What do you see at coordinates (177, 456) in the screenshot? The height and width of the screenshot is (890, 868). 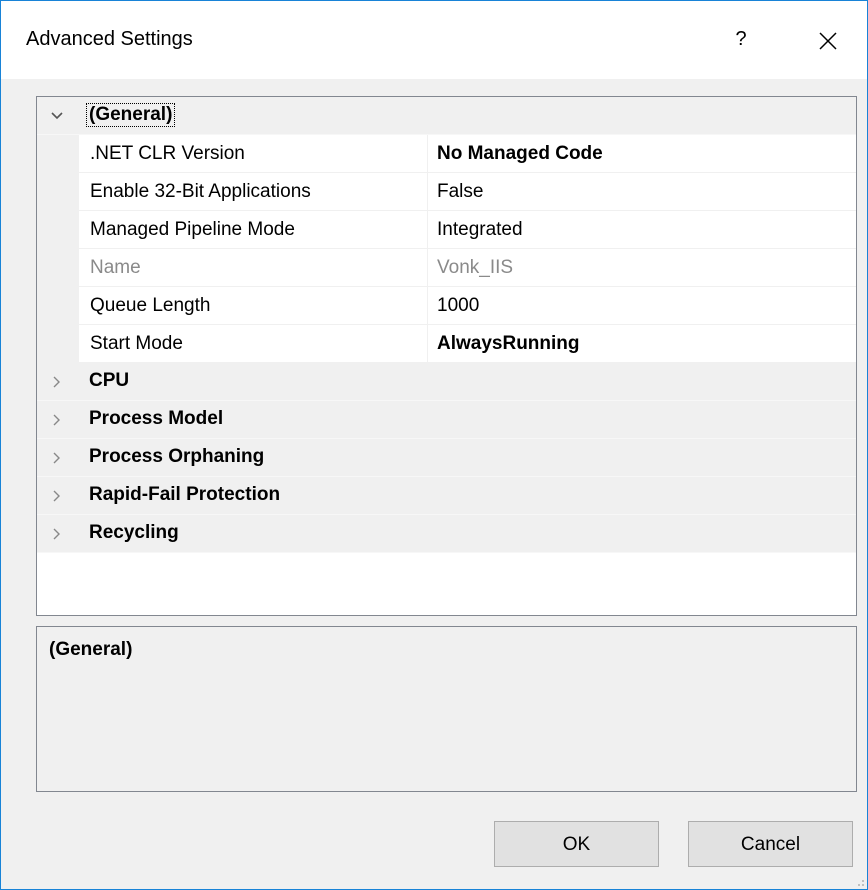 I see `category-label: Process Orphaning` at bounding box center [177, 456].